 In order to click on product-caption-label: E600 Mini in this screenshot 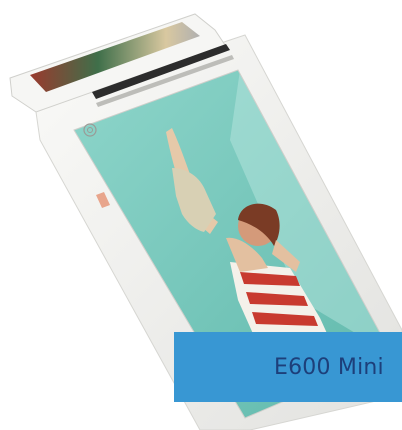, I will do `click(329, 367)`.